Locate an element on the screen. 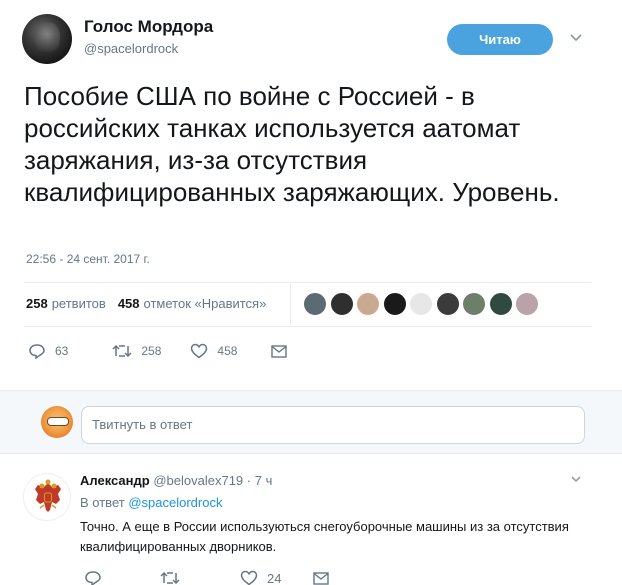 The width and height of the screenshot is (622, 585). reply-button: 63 is located at coordinates (48, 351).